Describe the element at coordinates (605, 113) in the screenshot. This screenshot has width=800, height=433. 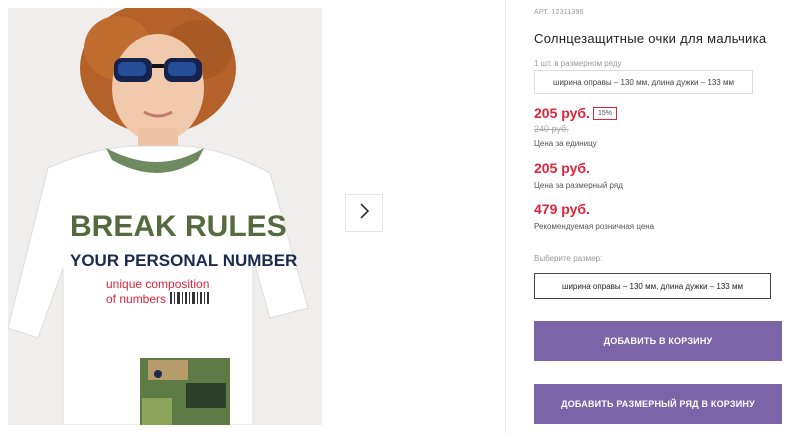
I see `discount-badge: 15%` at that location.